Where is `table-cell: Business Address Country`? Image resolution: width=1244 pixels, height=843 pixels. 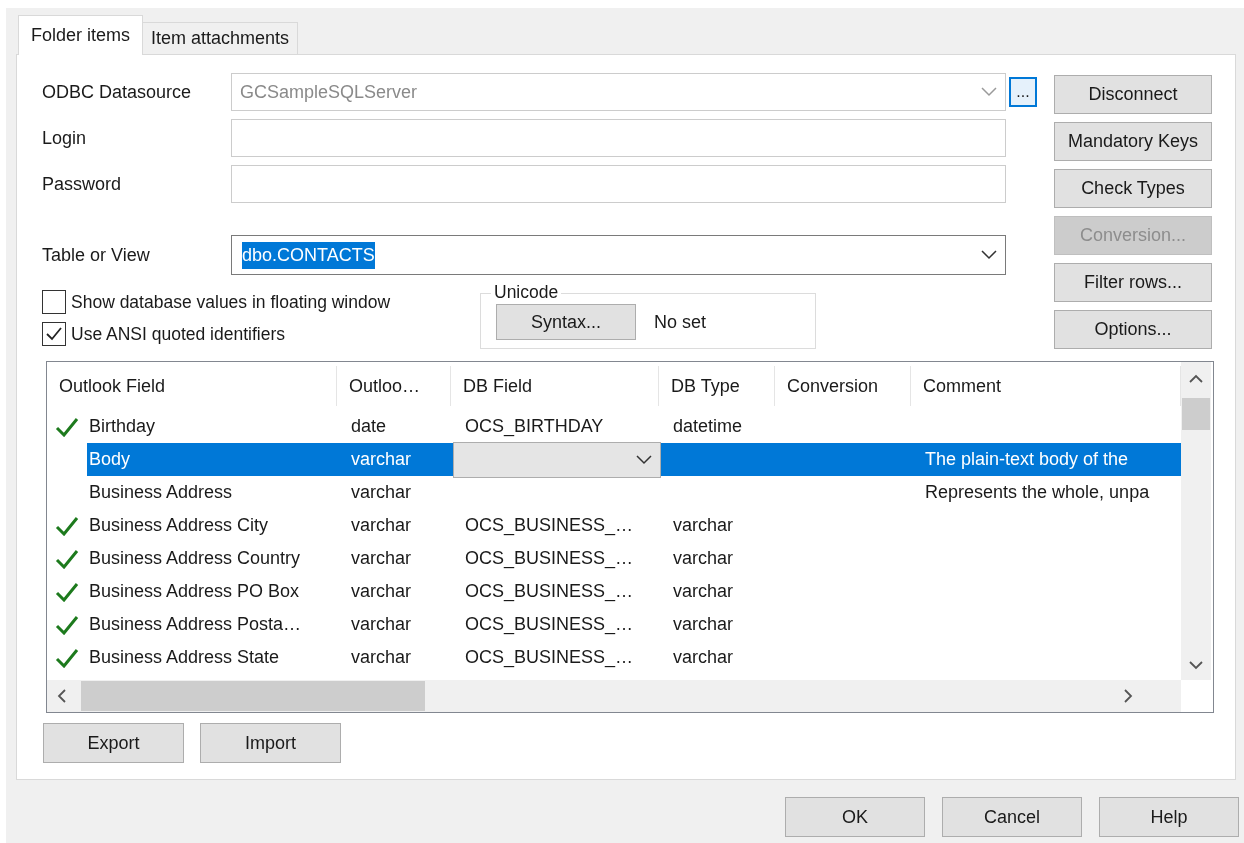 table-cell: Business Address Country is located at coordinates (195, 558).